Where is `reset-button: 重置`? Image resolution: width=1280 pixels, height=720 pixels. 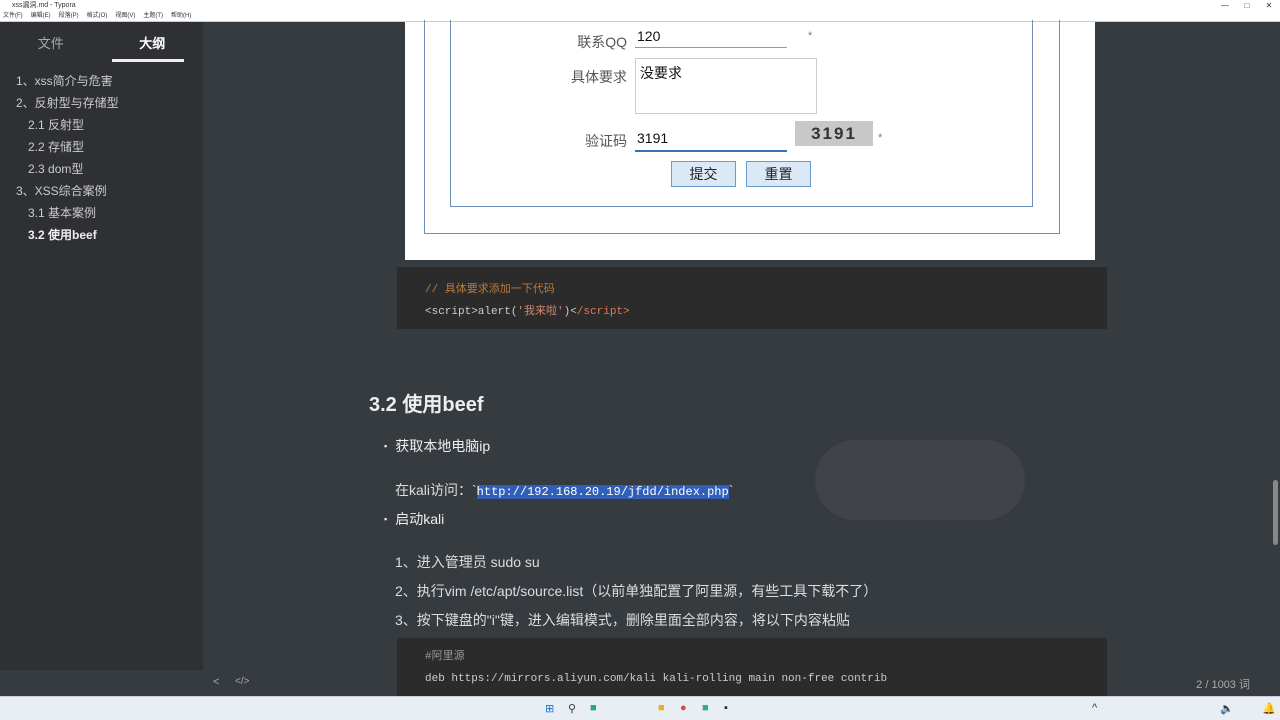 reset-button: 重置 is located at coordinates (778, 174).